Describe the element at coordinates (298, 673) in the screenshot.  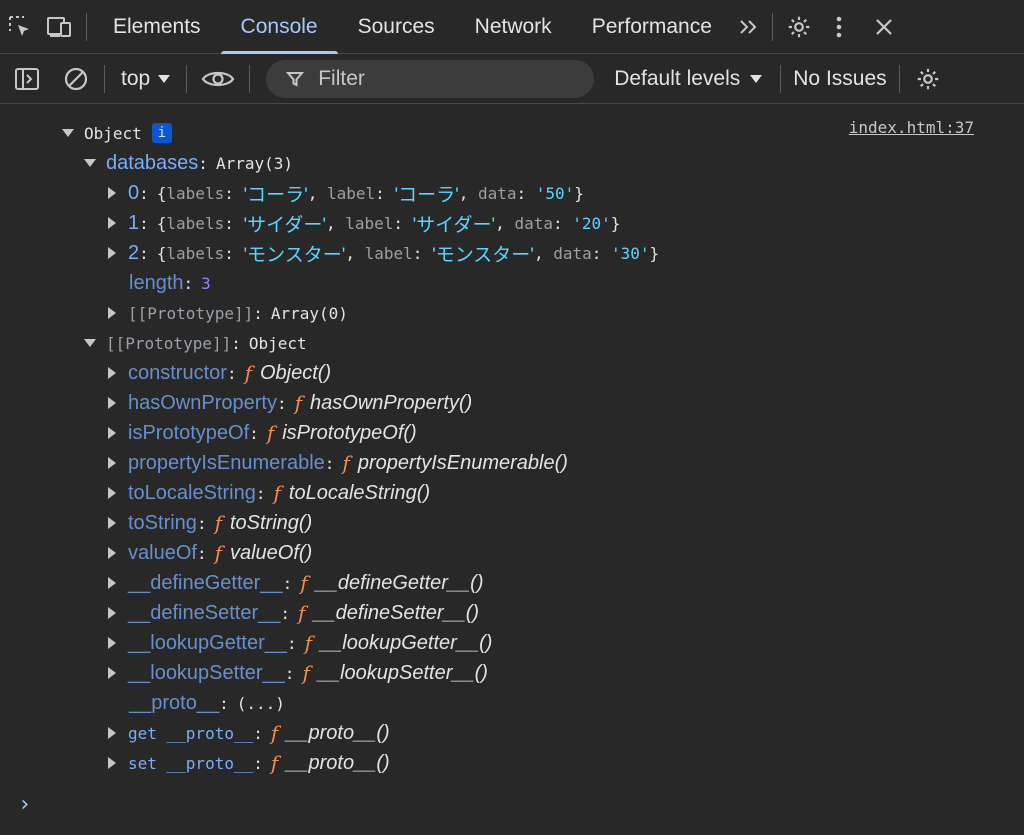
I see `method-row: __lookupSetter__: f __lookupSetter__()` at that location.